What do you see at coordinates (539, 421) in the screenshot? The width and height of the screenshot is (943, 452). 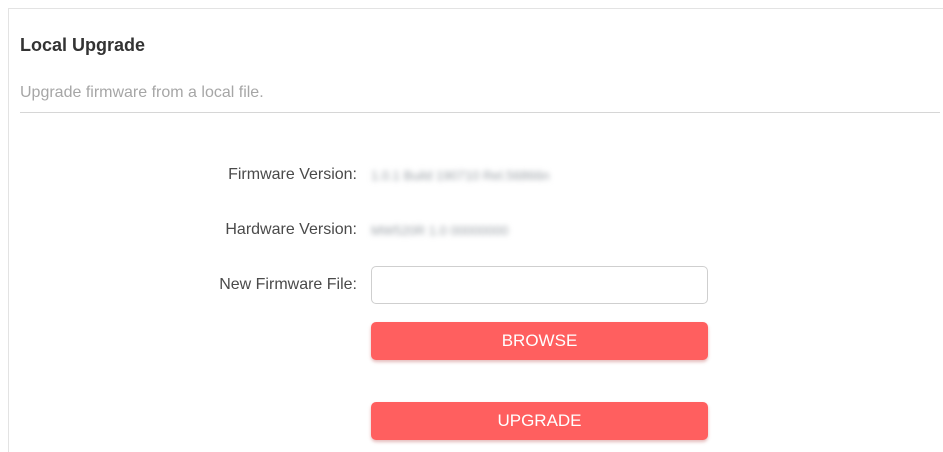 I see `upgrade-button: UPGRADE` at bounding box center [539, 421].